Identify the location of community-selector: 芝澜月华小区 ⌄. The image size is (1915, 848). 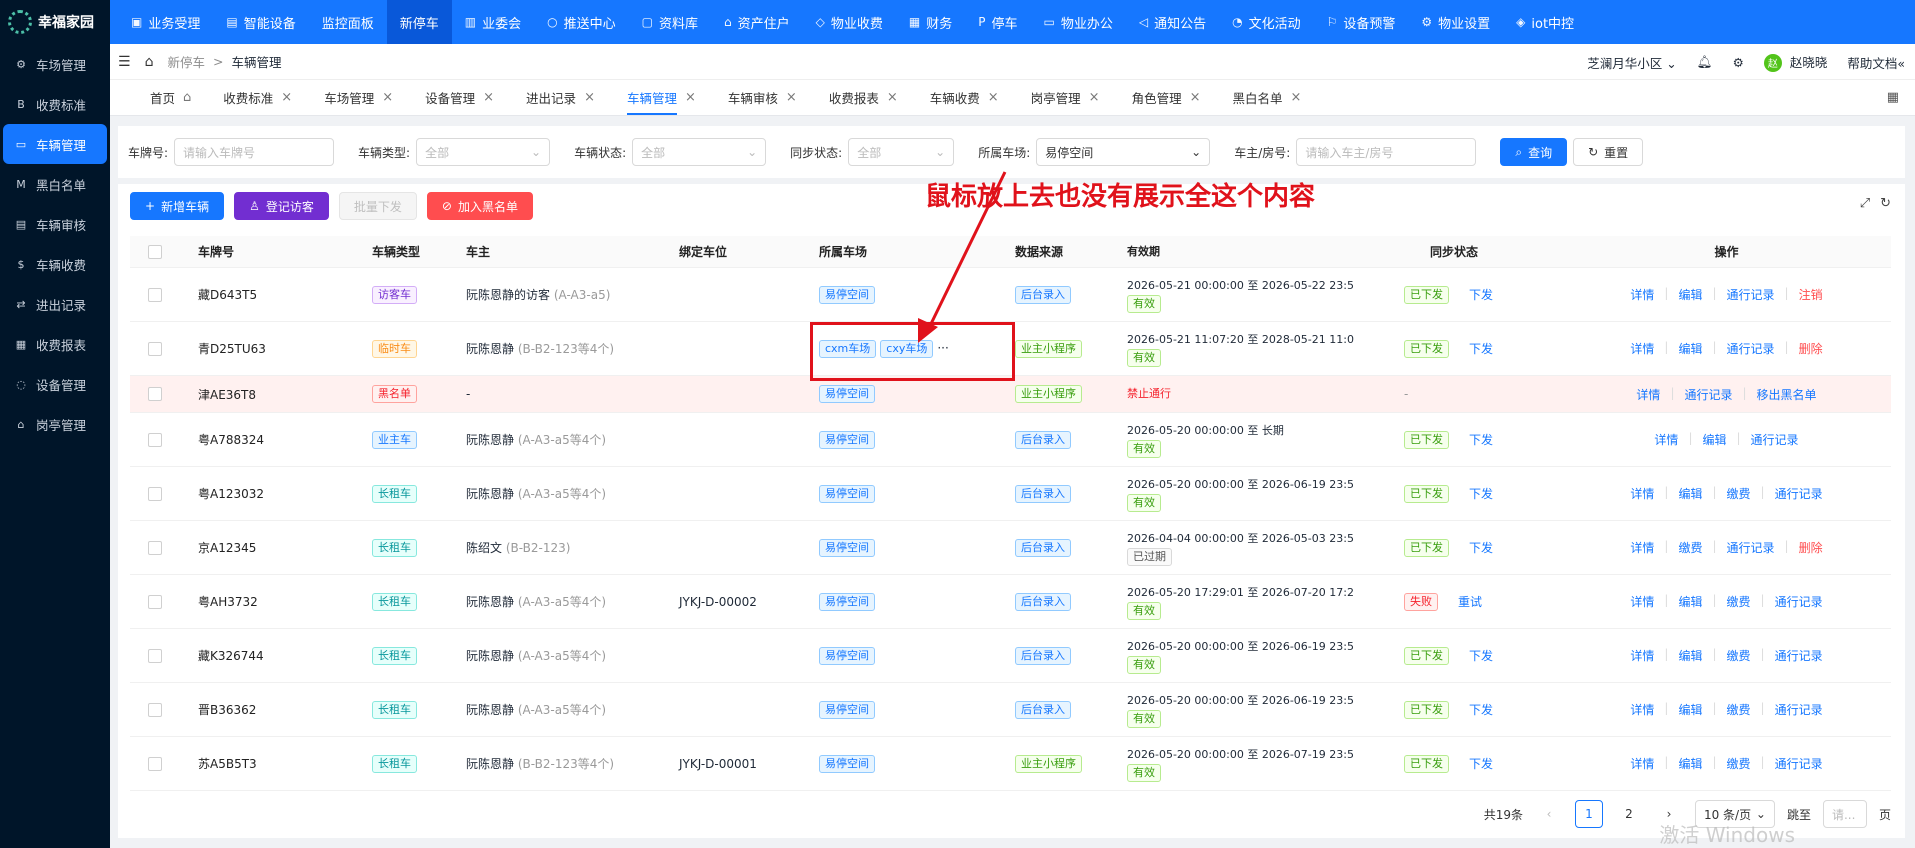
(1631, 62).